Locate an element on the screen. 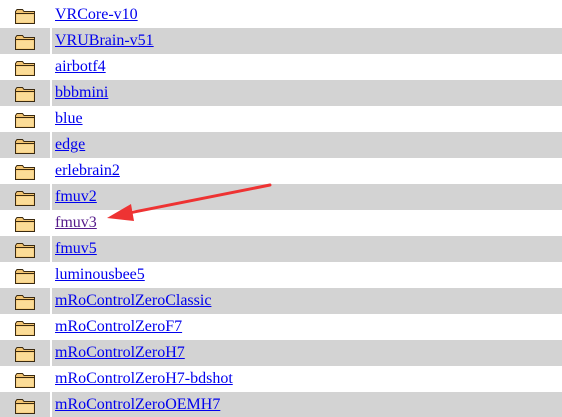 Image resolution: width=562 pixels, height=417 pixels. directory-link-edge: edge is located at coordinates (70, 145).